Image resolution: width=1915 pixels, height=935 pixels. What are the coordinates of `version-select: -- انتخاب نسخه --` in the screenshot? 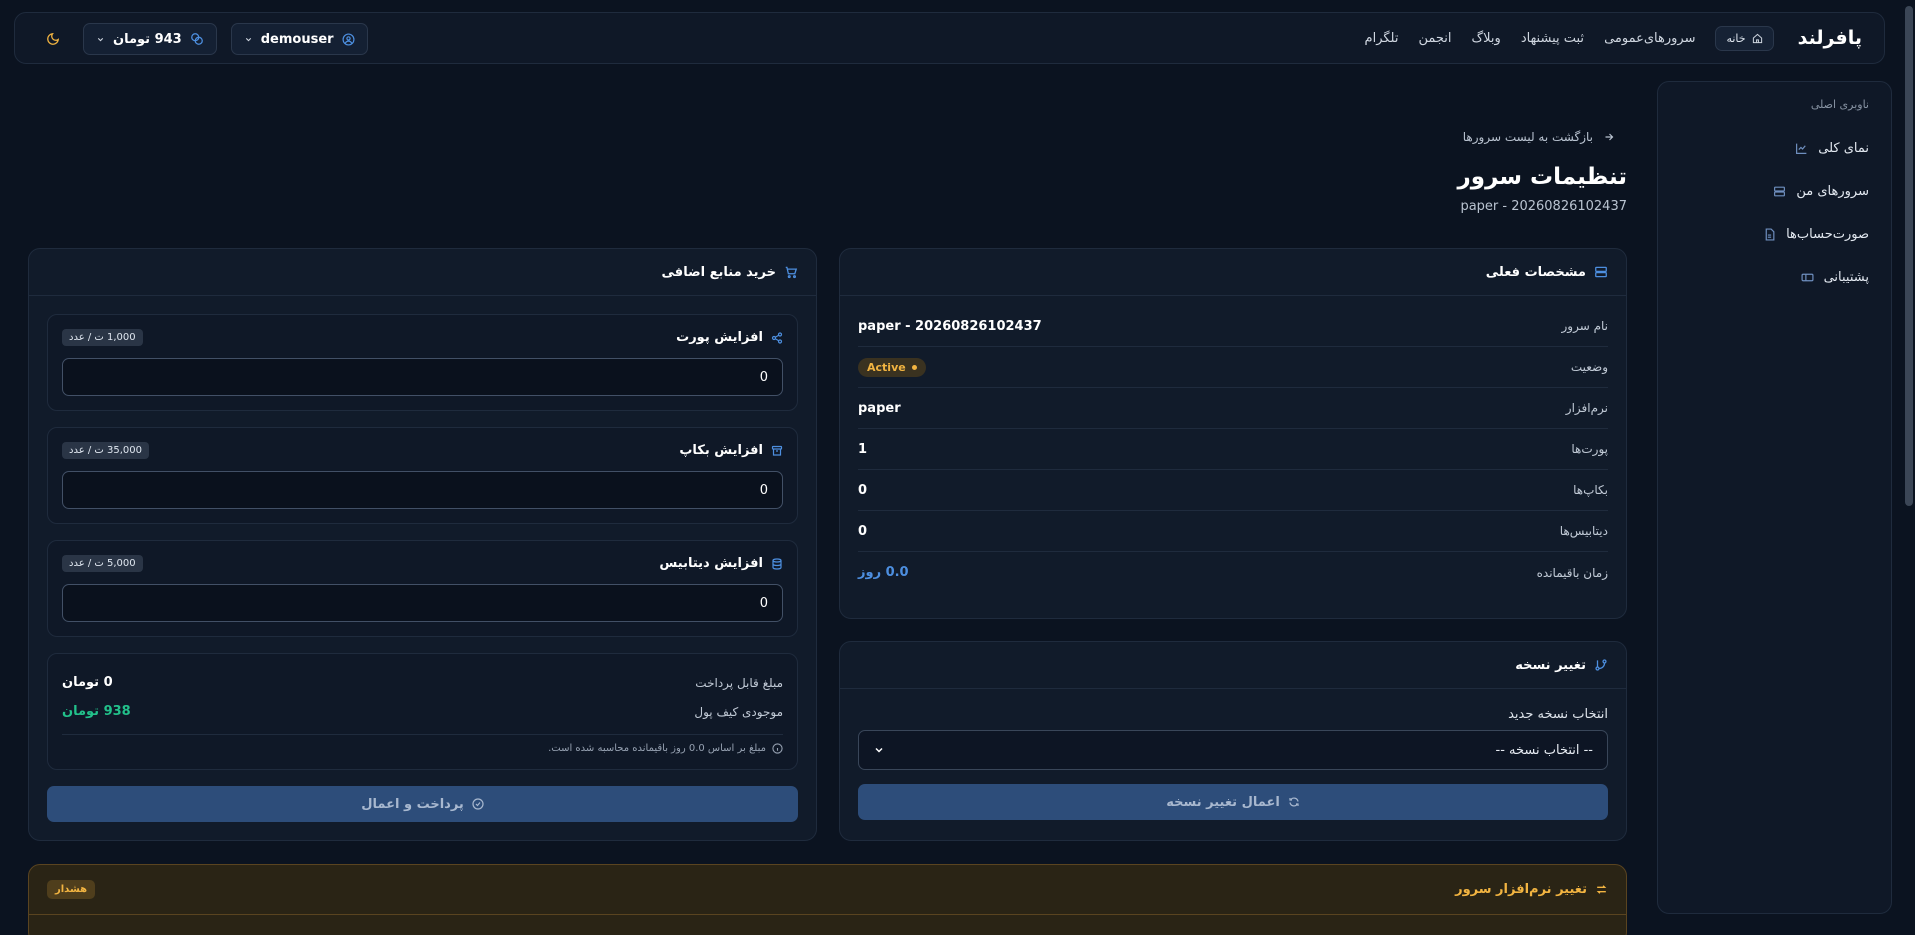 It's located at (1233, 750).